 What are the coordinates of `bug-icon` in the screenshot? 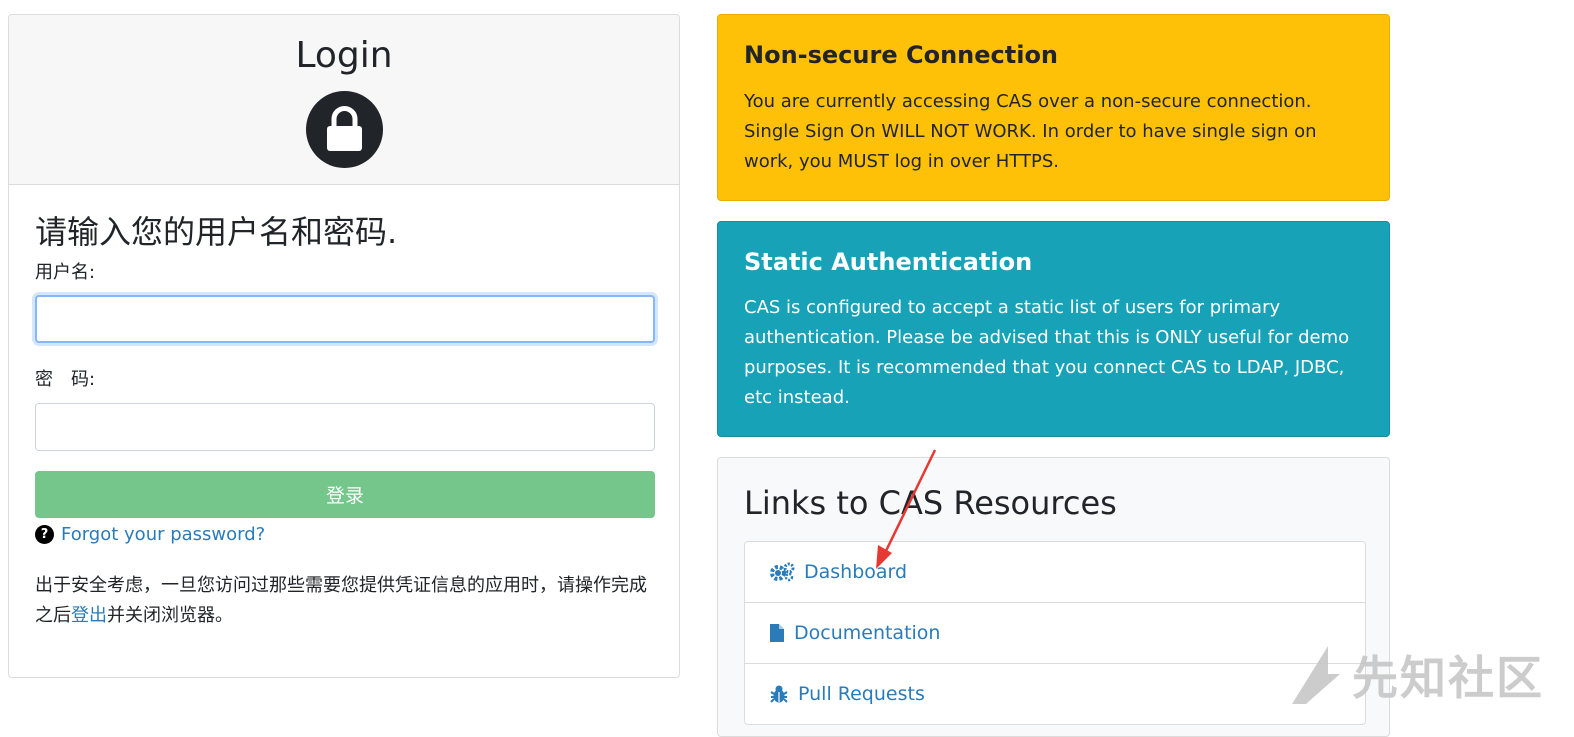 It's located at (779, 694).